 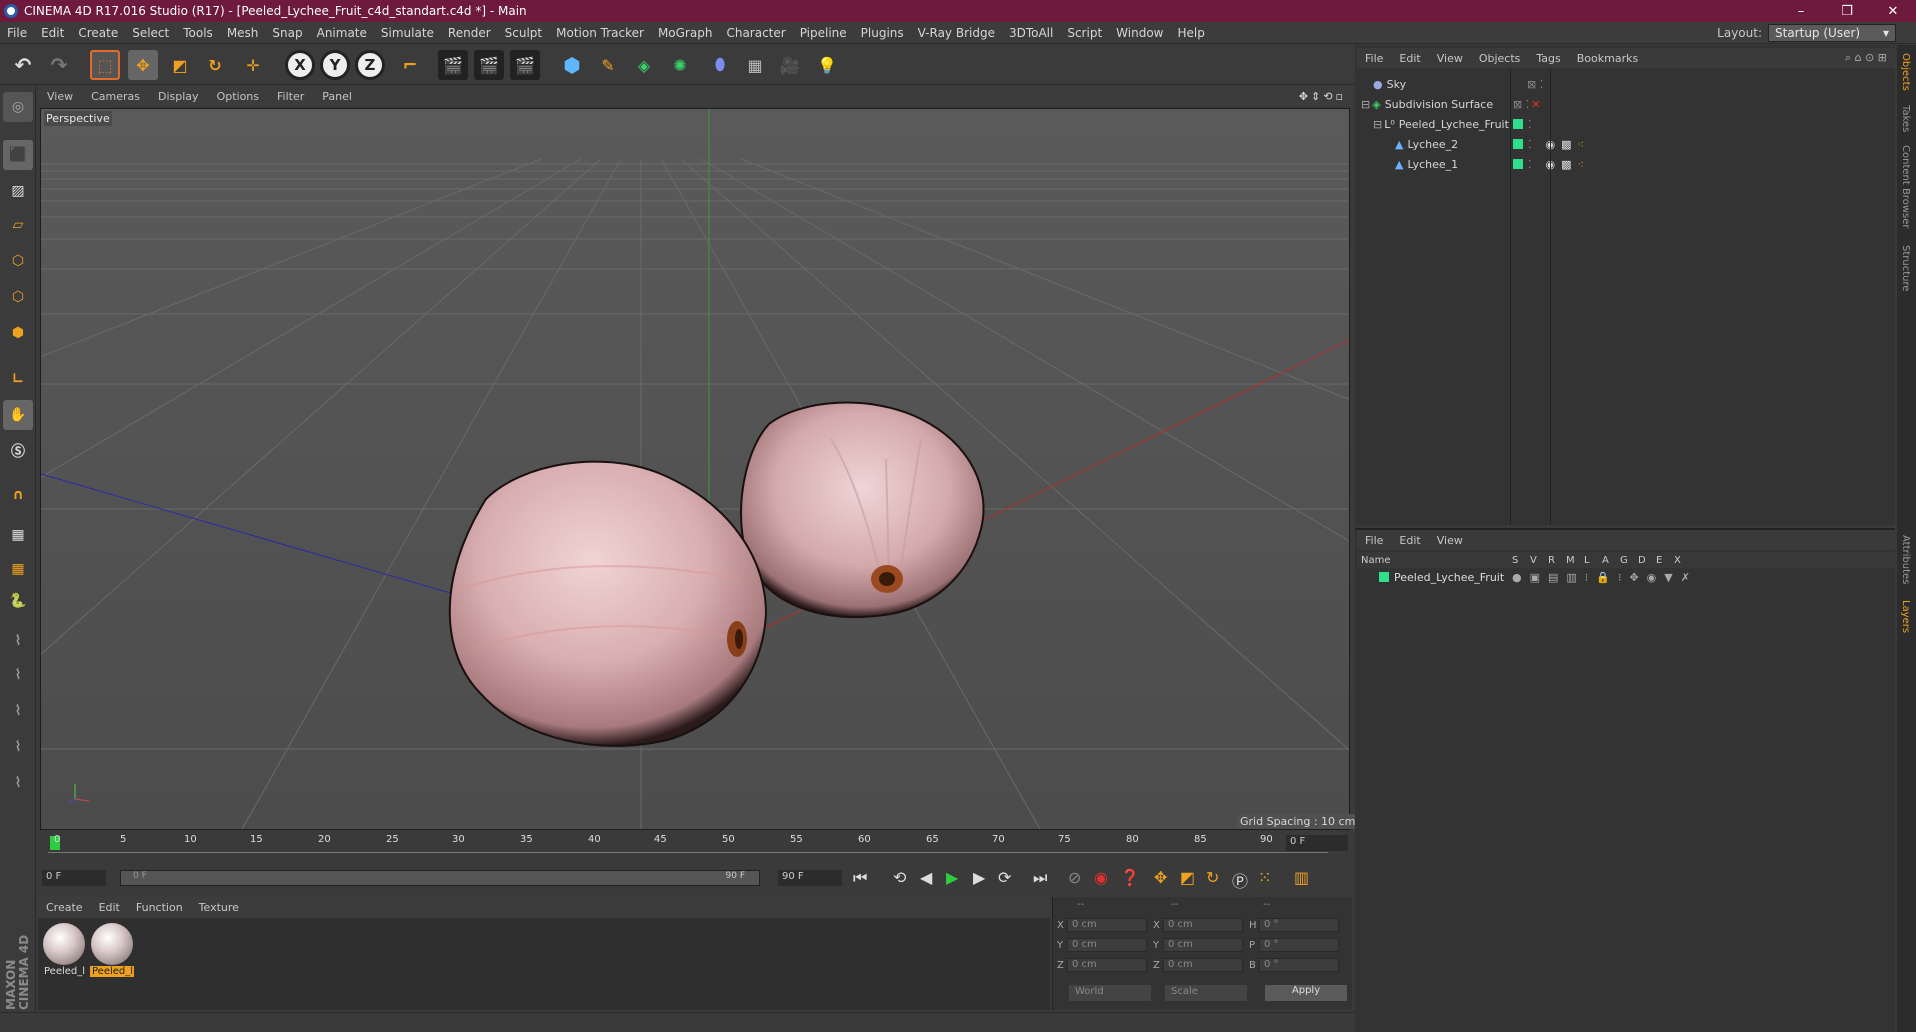 I want to click on tab-structure: Structure, so click(x=1905, y=268).